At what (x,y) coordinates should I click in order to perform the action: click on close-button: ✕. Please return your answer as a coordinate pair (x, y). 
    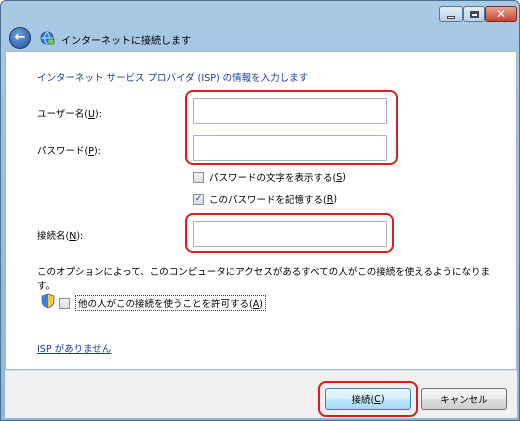
    Looking at the image, I should click on (501, 14).